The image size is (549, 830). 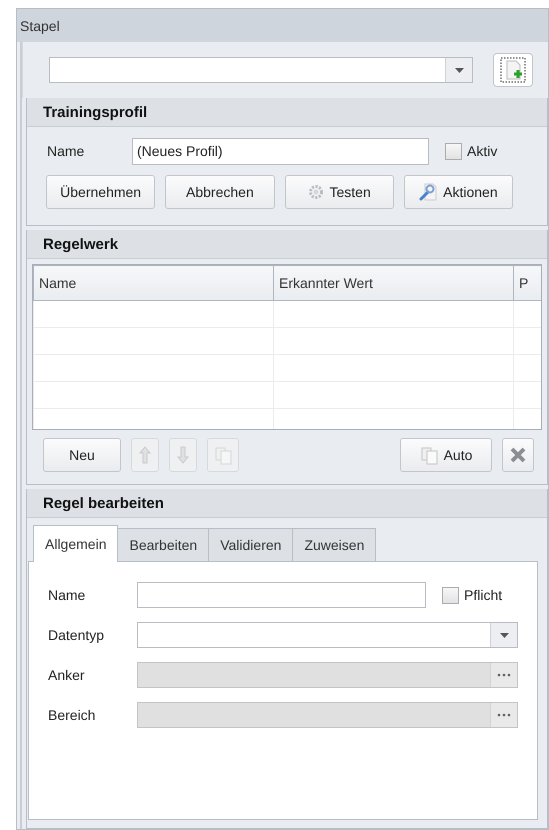 What do you see at coordinates (327, 635) in the screenshot?
I see `dropdown-field` at bounding box center [327, 635].